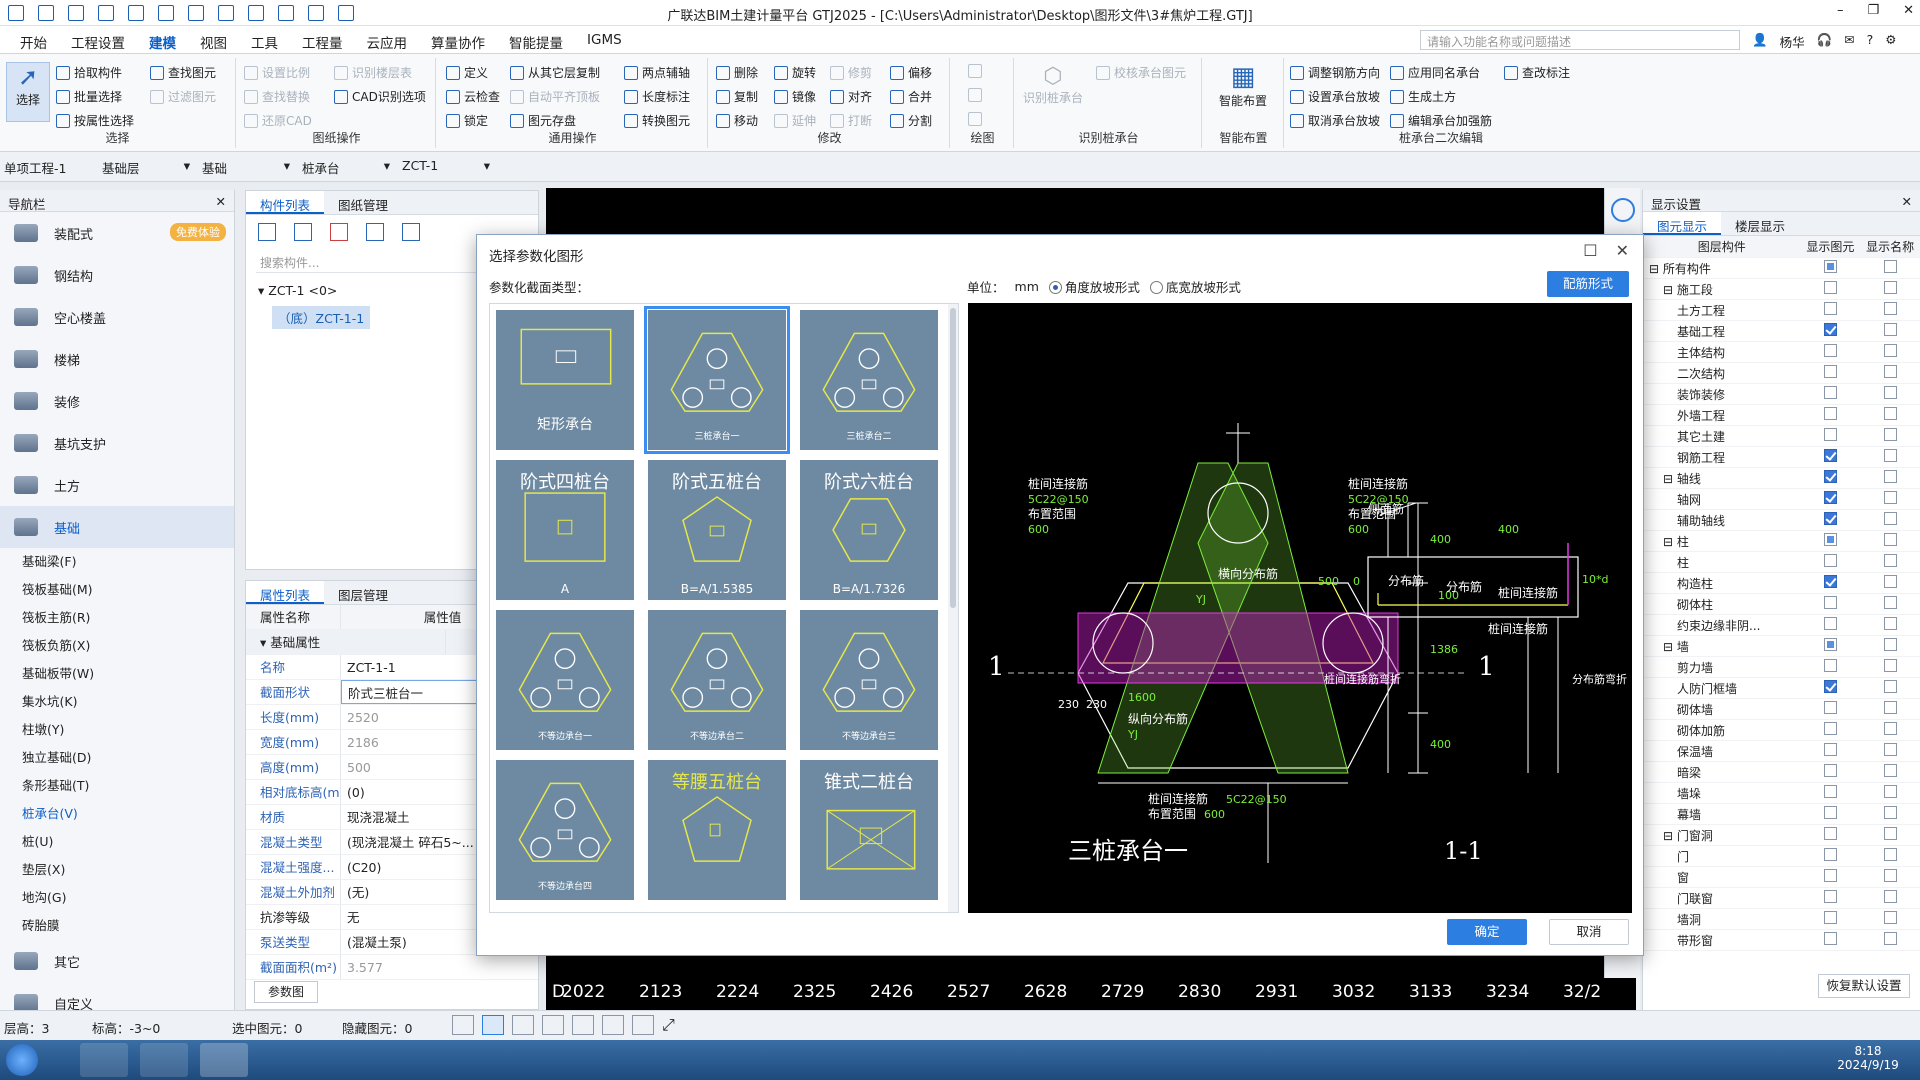 Image resolution: width=1920 pixels, height=1080 pixels. I want to click on lock-button: 锁定, so click(467, 120).